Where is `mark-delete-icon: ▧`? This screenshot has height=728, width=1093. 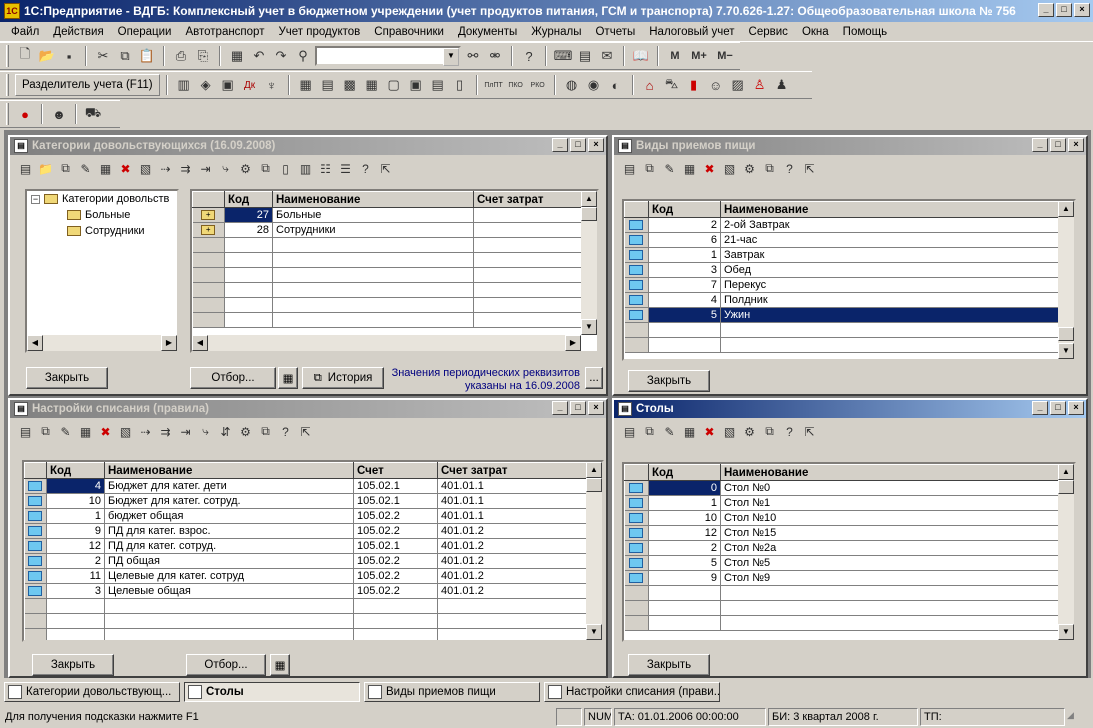
mark-delete-icon: ▧ is located at coordinates (145, 168).